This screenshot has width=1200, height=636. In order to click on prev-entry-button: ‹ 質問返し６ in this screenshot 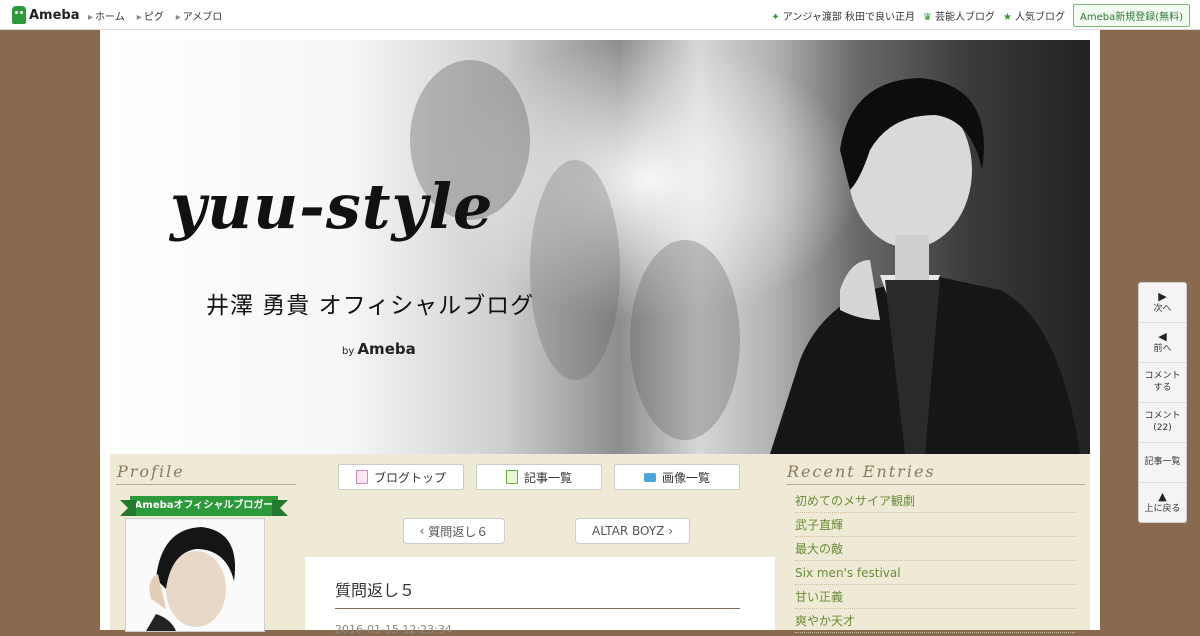, I will do `click(454, 531)`.